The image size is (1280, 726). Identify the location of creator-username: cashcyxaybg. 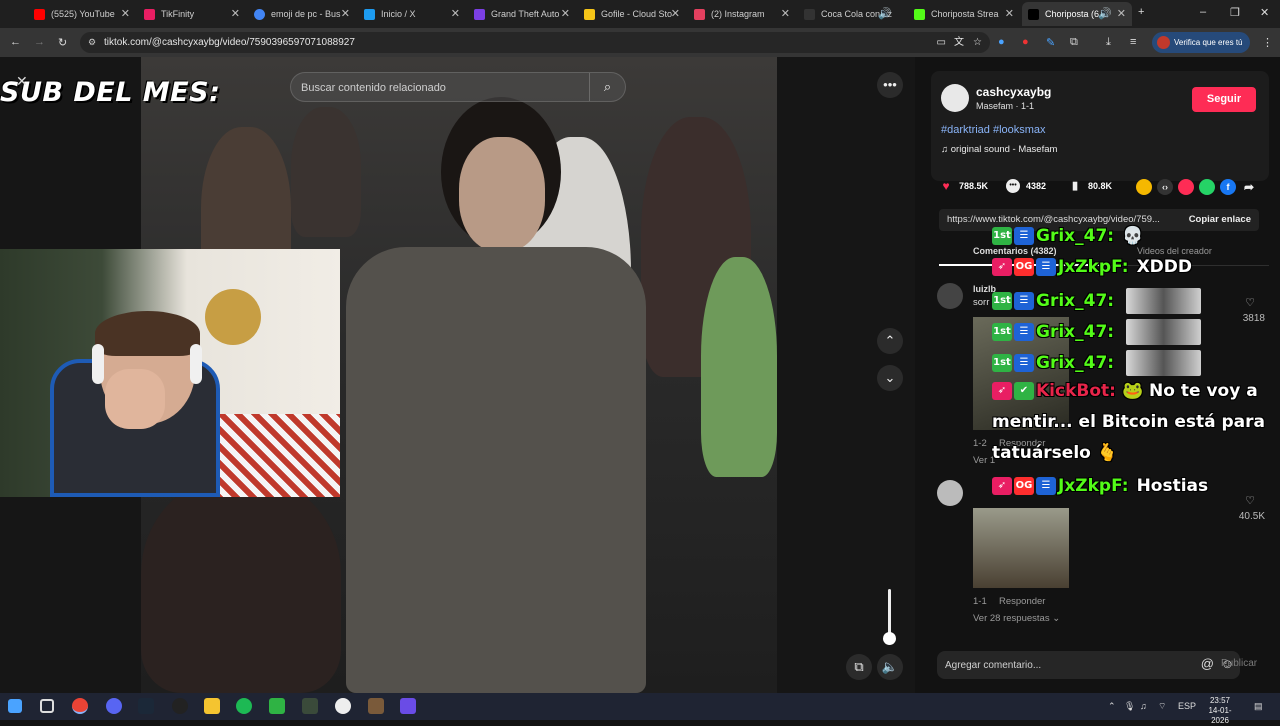
(1013, 92).